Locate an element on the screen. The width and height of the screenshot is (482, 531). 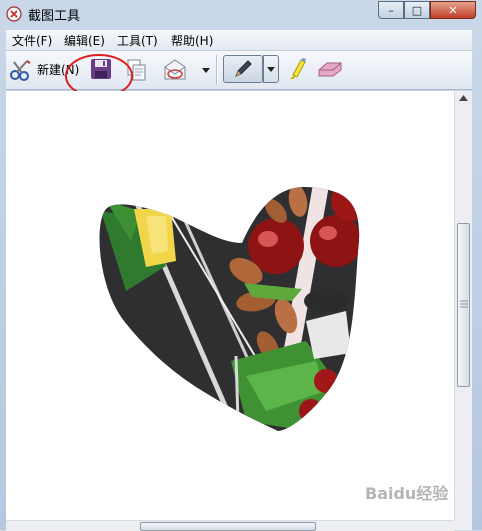
scroll-up-icon is located at coordinates (463, 98).